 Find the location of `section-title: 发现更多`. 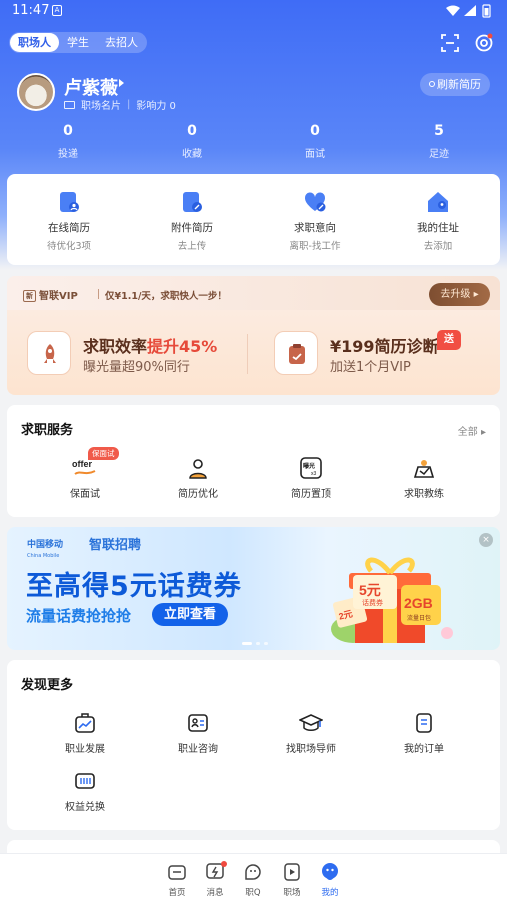

section-title: 发现更多 is located at coordinates (47, 685).